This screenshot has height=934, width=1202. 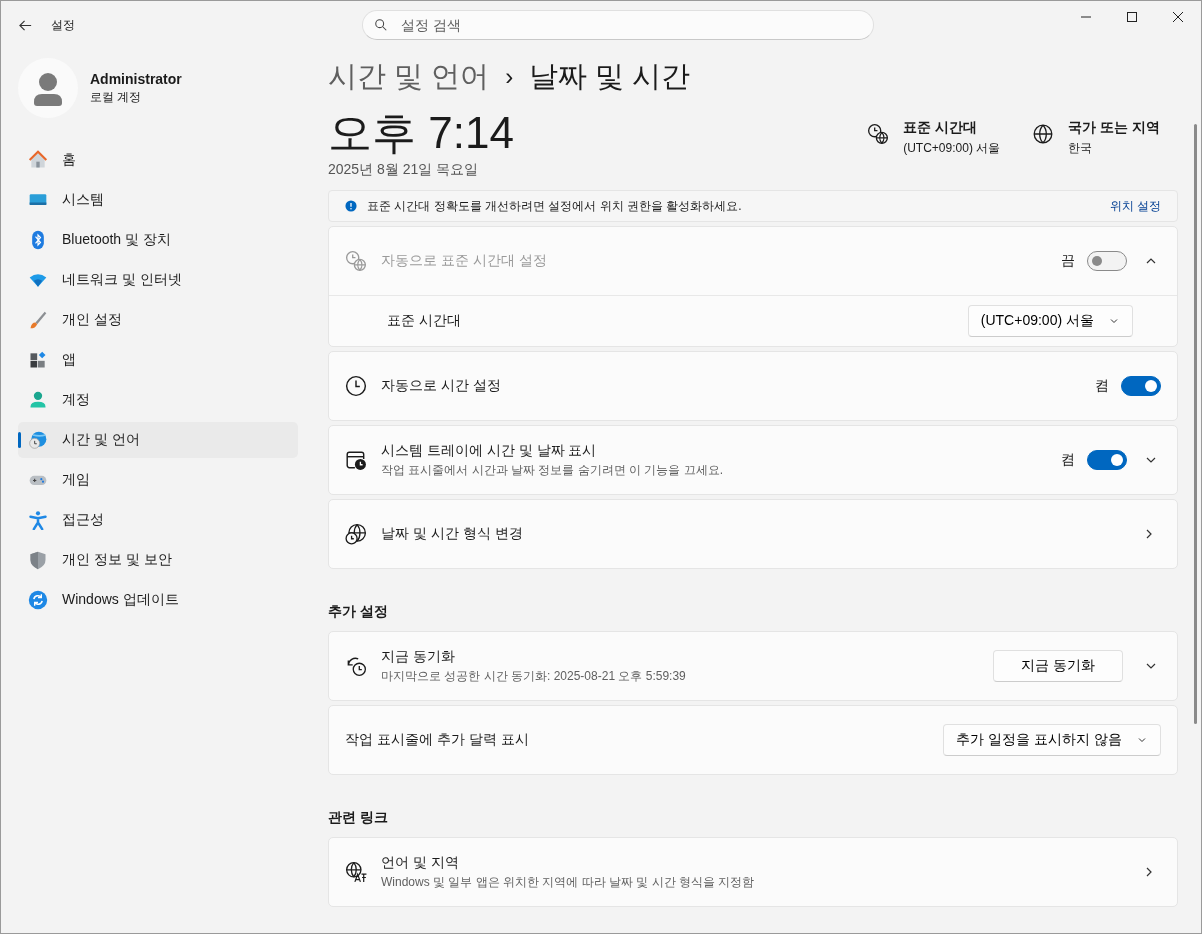 What do you see at coordinates (136, 78) in the screenshot?
I see `user-name: Administrator` at bounding box center [136, 78].